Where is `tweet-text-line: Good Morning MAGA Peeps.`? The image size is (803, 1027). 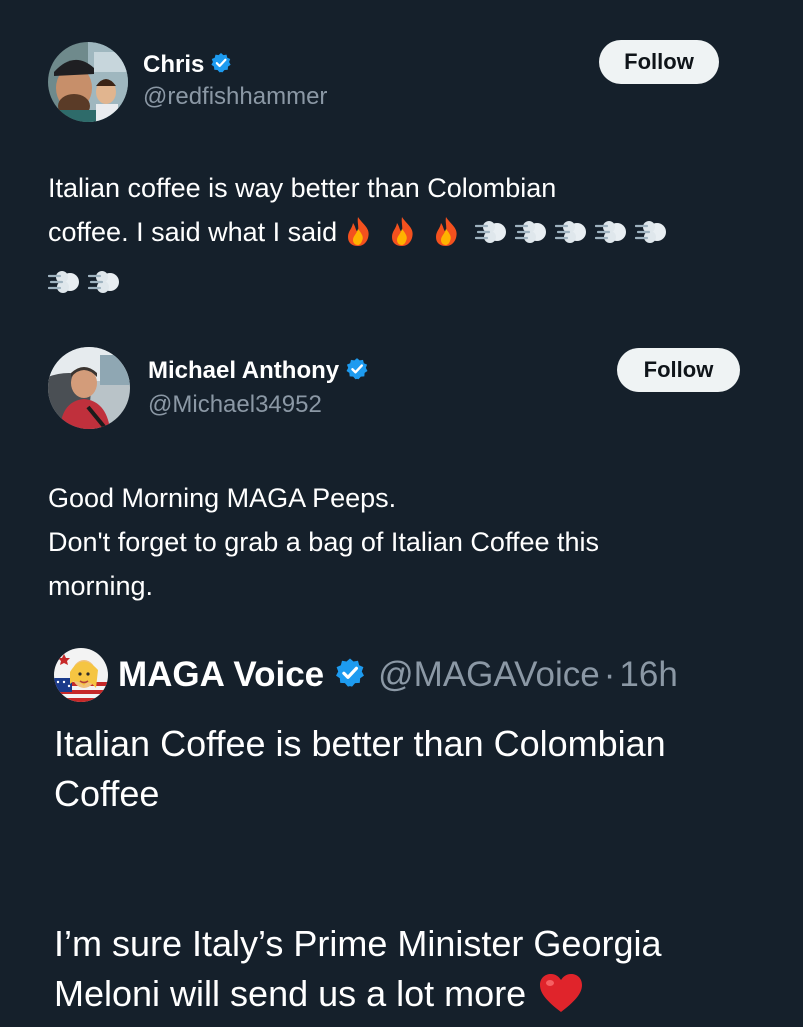
tweet-text-line: Good Morning MAGA Peeps. is located at coordinates (222, 498).